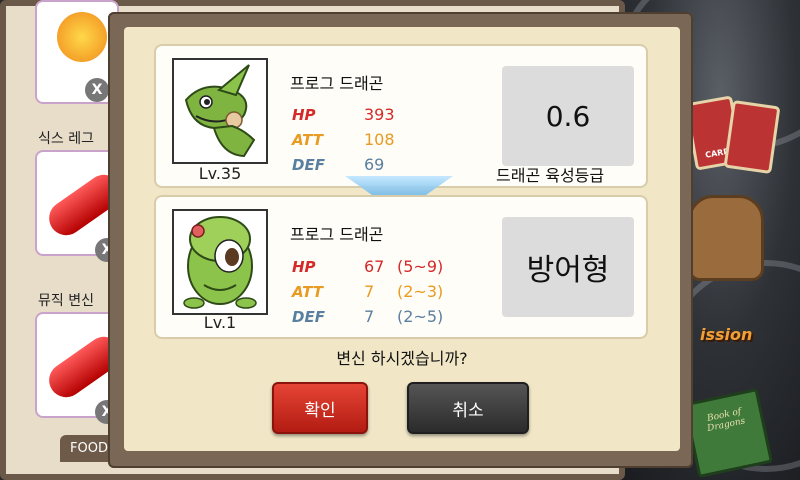 The width and height of the screenshot is (800, 480). What do you see at coordinates (740, 345) in the screenshot?
I see `mission-button: ission` at bounding box center [740, 345].